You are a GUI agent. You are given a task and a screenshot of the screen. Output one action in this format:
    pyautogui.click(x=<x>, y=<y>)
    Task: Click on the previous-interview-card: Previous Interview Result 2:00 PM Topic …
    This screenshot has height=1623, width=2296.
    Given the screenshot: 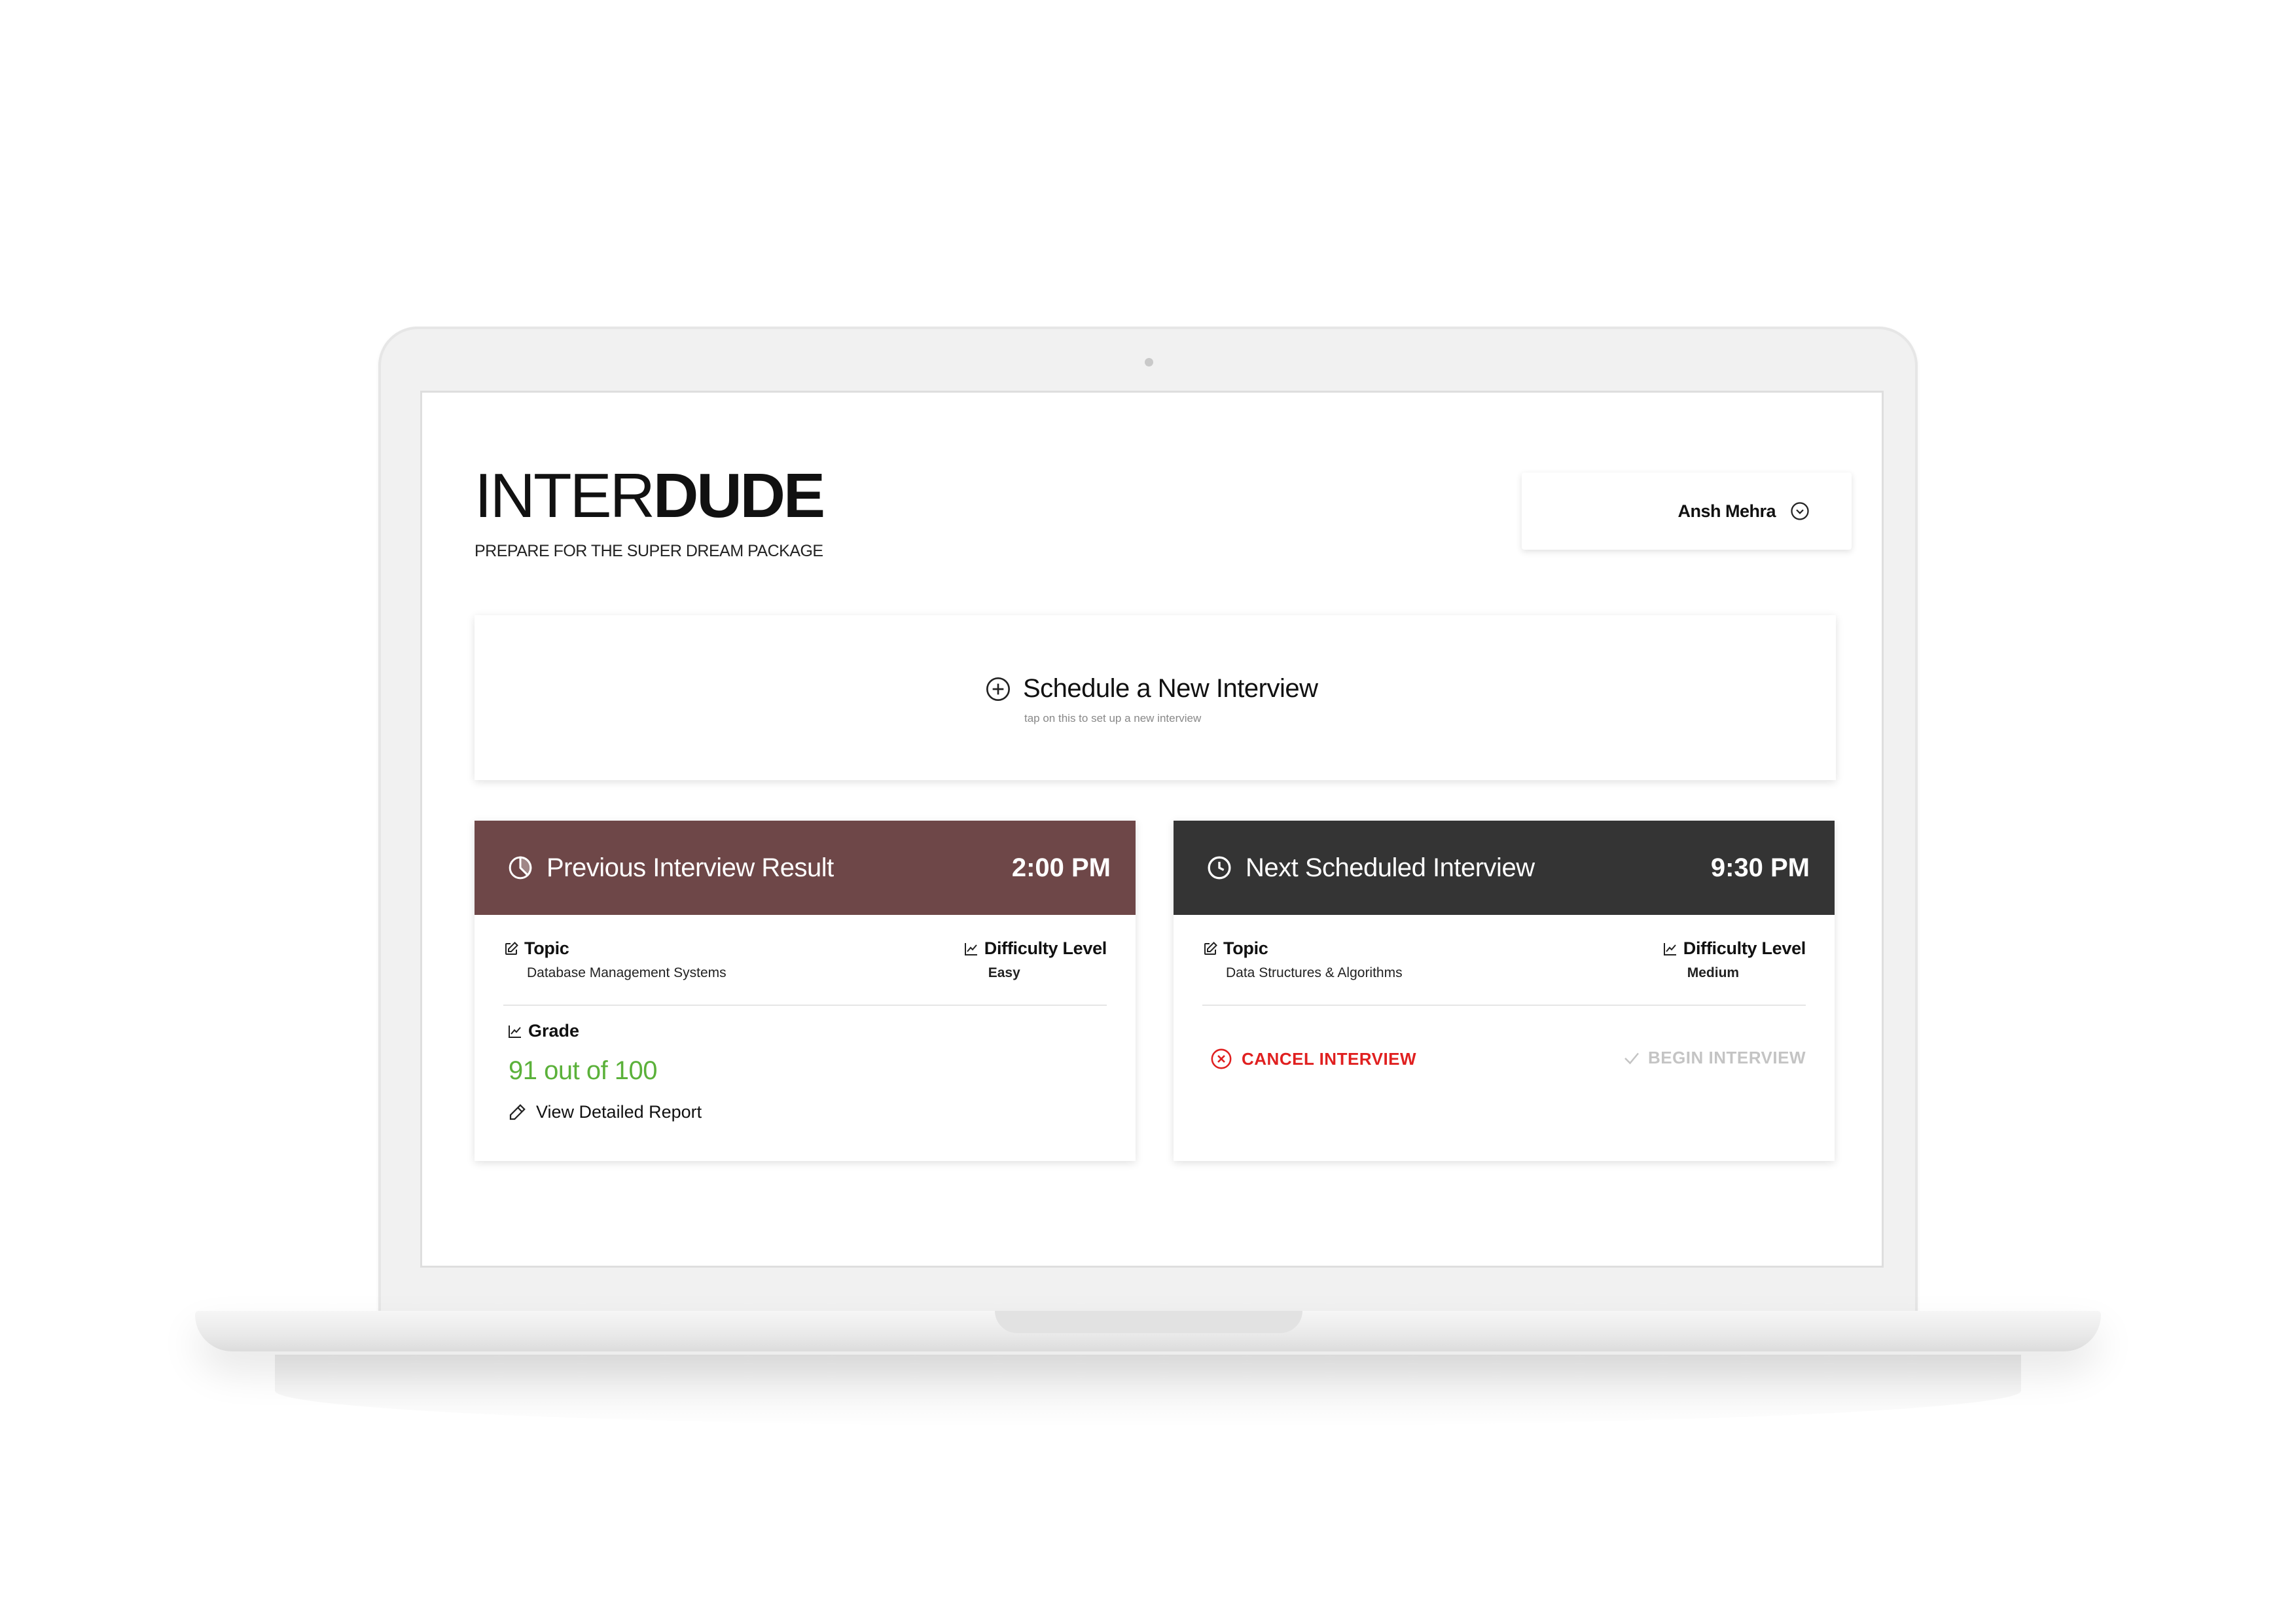 What is the action you would take?
    pyautogui.click(x=806, y=991)
    